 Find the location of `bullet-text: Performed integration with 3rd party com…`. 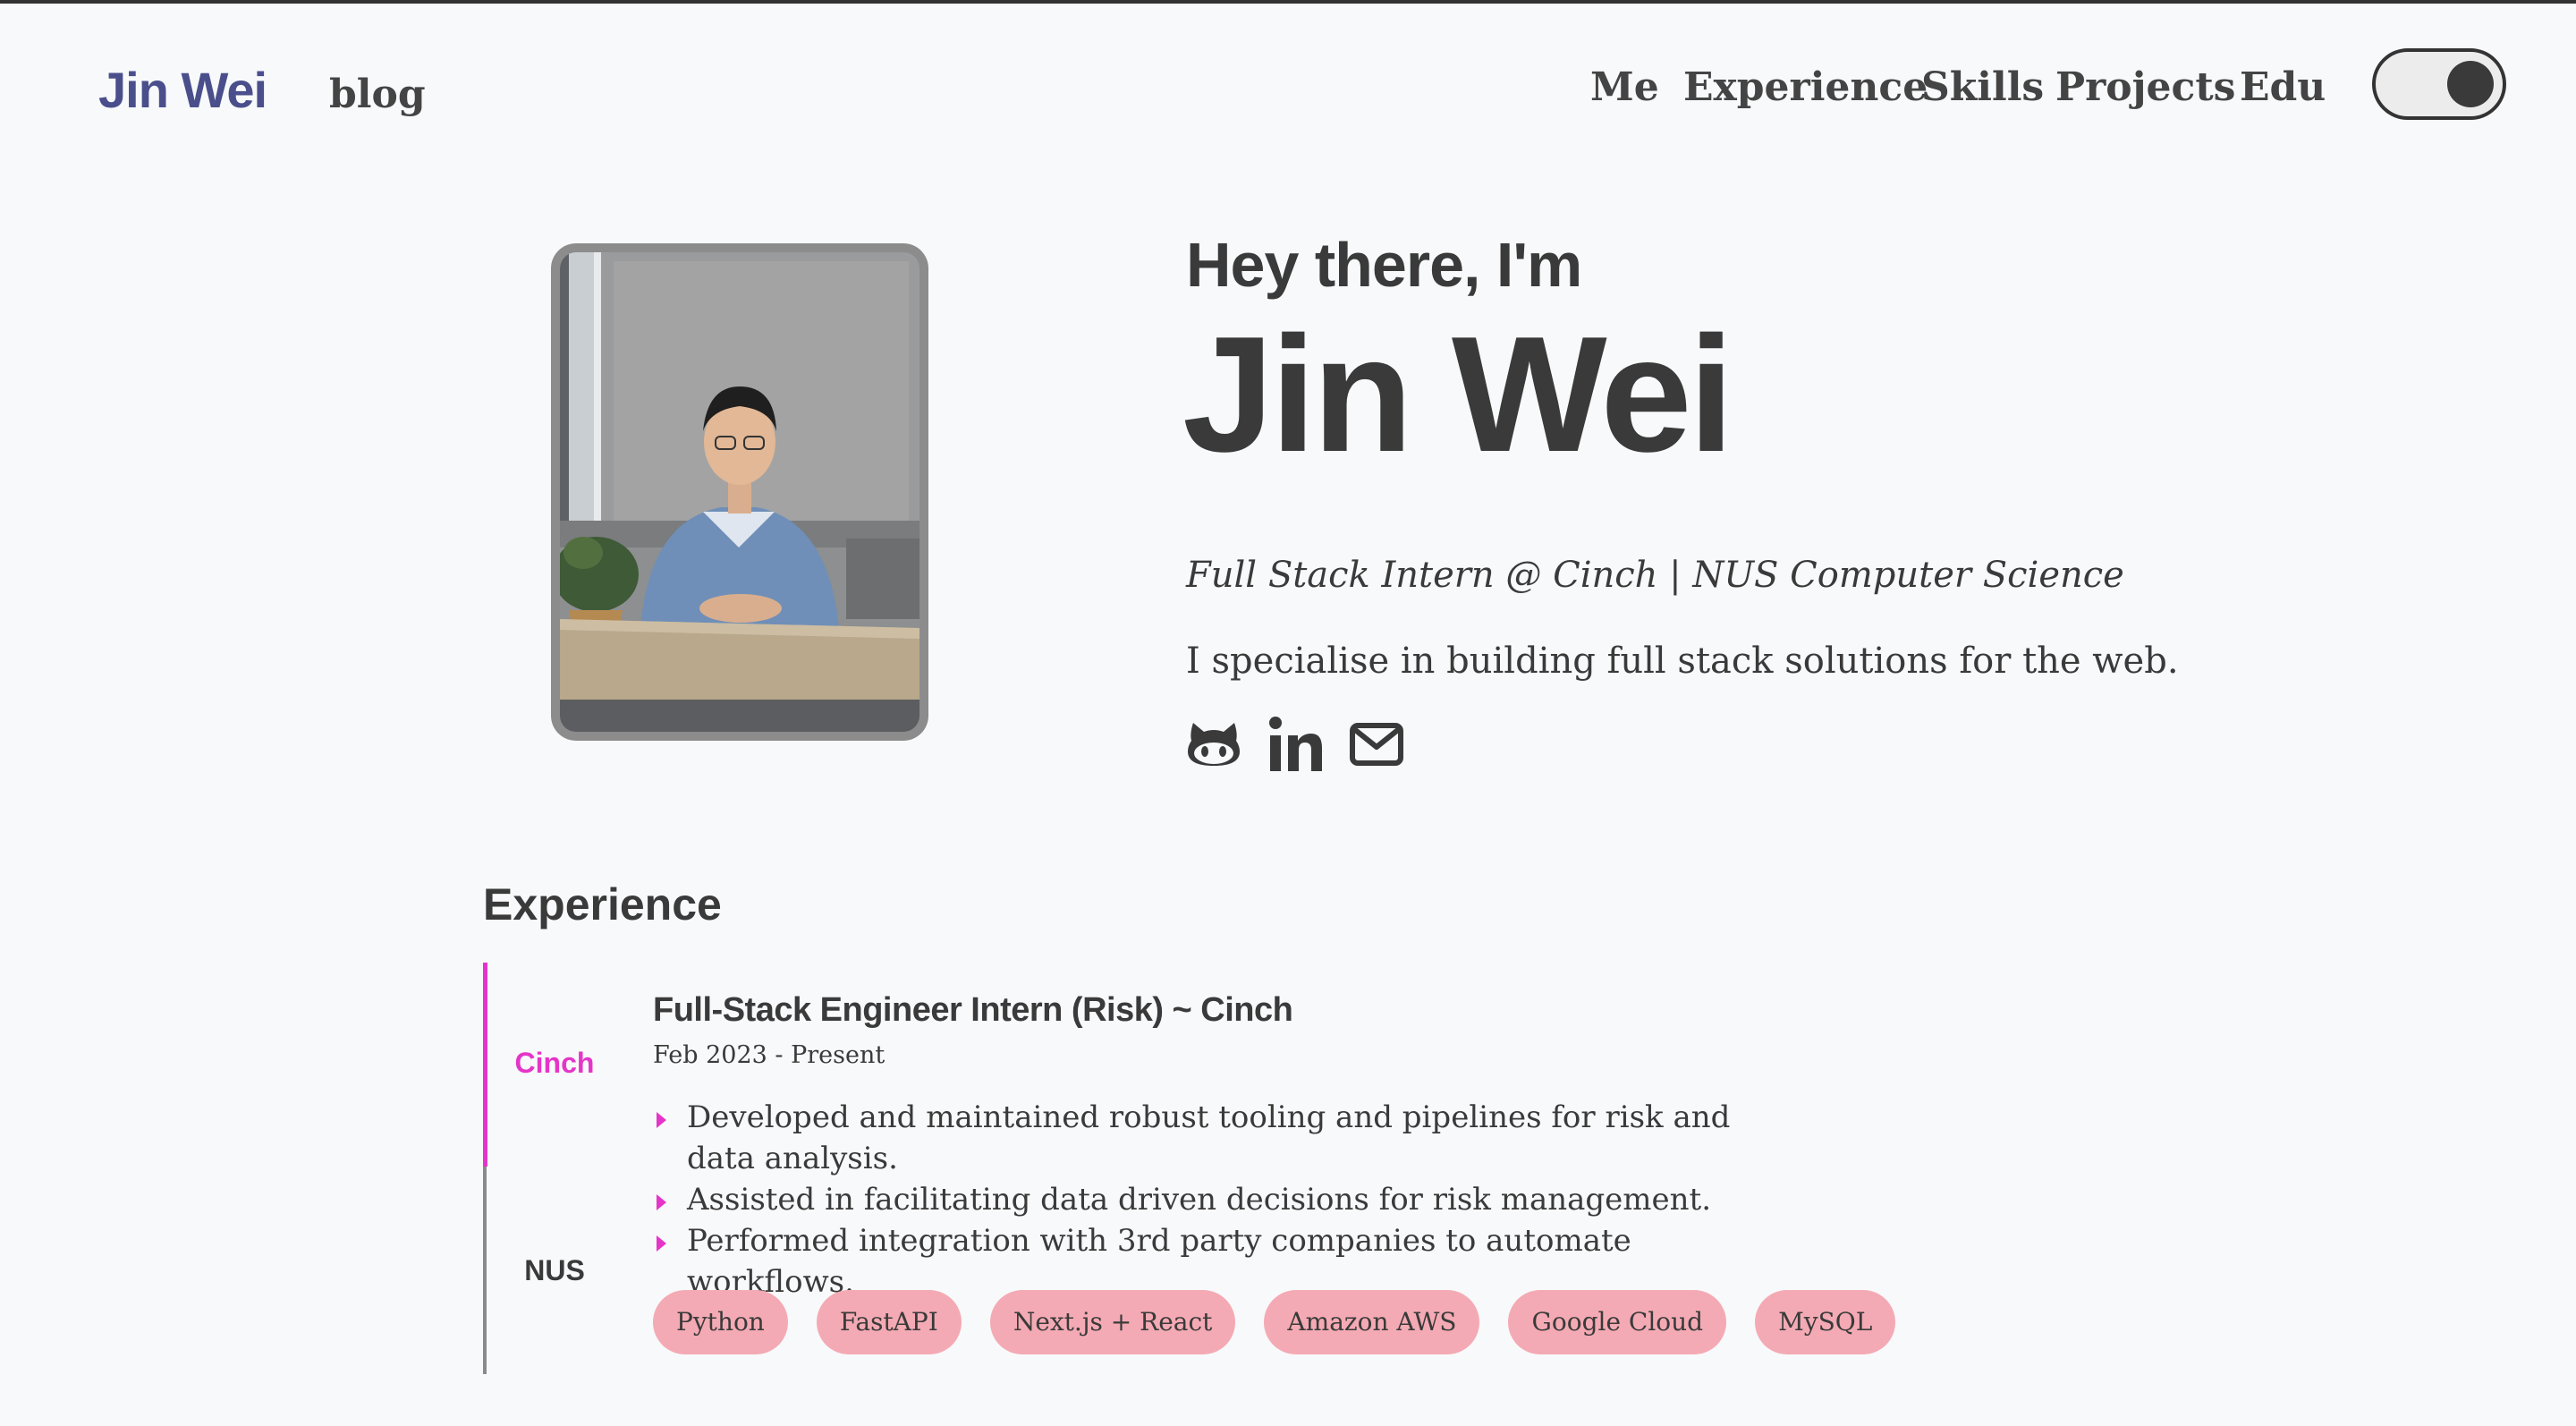

bullet-text: Performed integration with 3rd party com… is located at coordinates (1159, 1261).